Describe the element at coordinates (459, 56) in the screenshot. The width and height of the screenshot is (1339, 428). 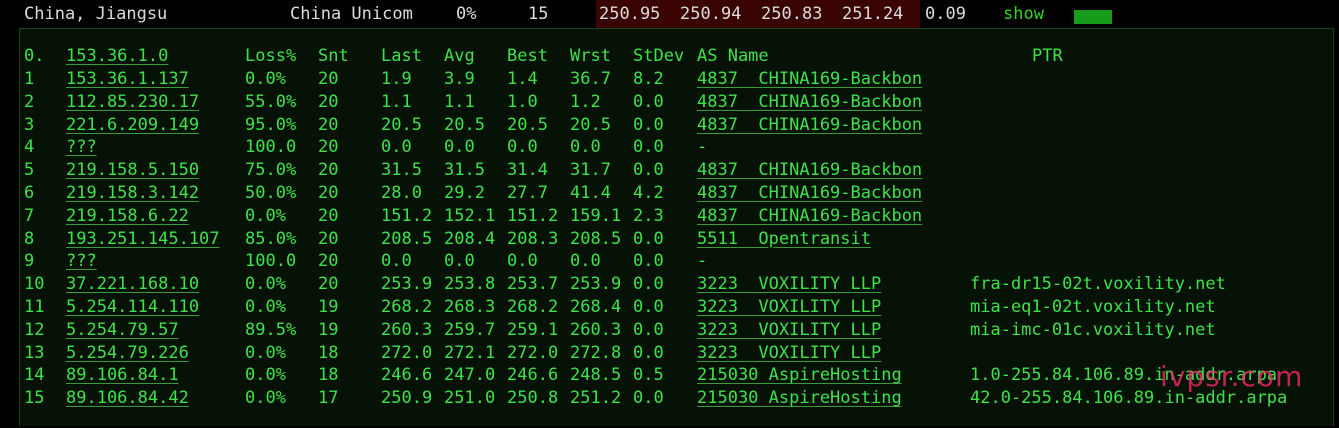
I see `header-avg: Avg` at that location.